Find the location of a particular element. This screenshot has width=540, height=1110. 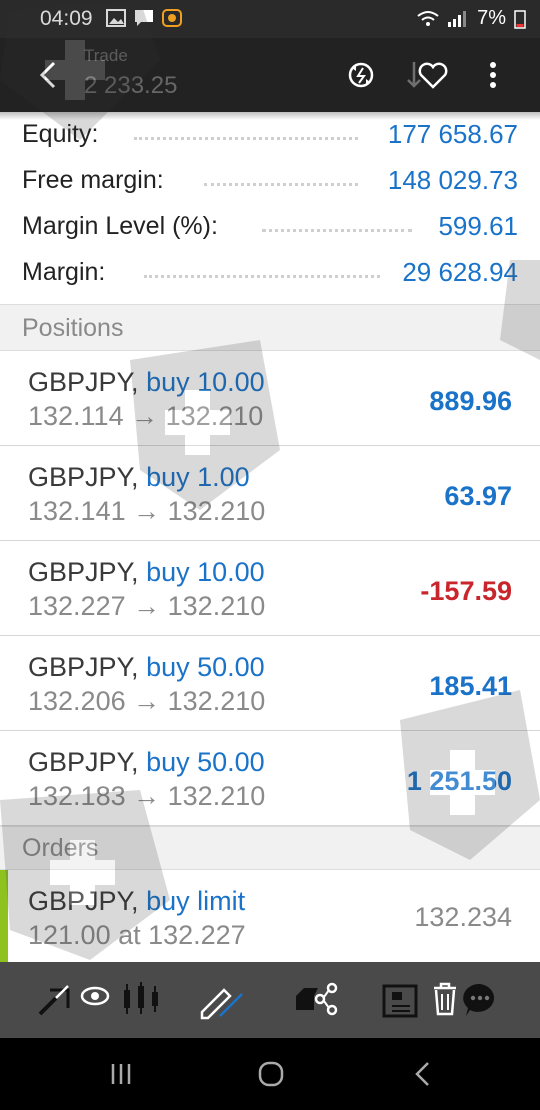

status-right: 7% is located at coordinates (471, 18).